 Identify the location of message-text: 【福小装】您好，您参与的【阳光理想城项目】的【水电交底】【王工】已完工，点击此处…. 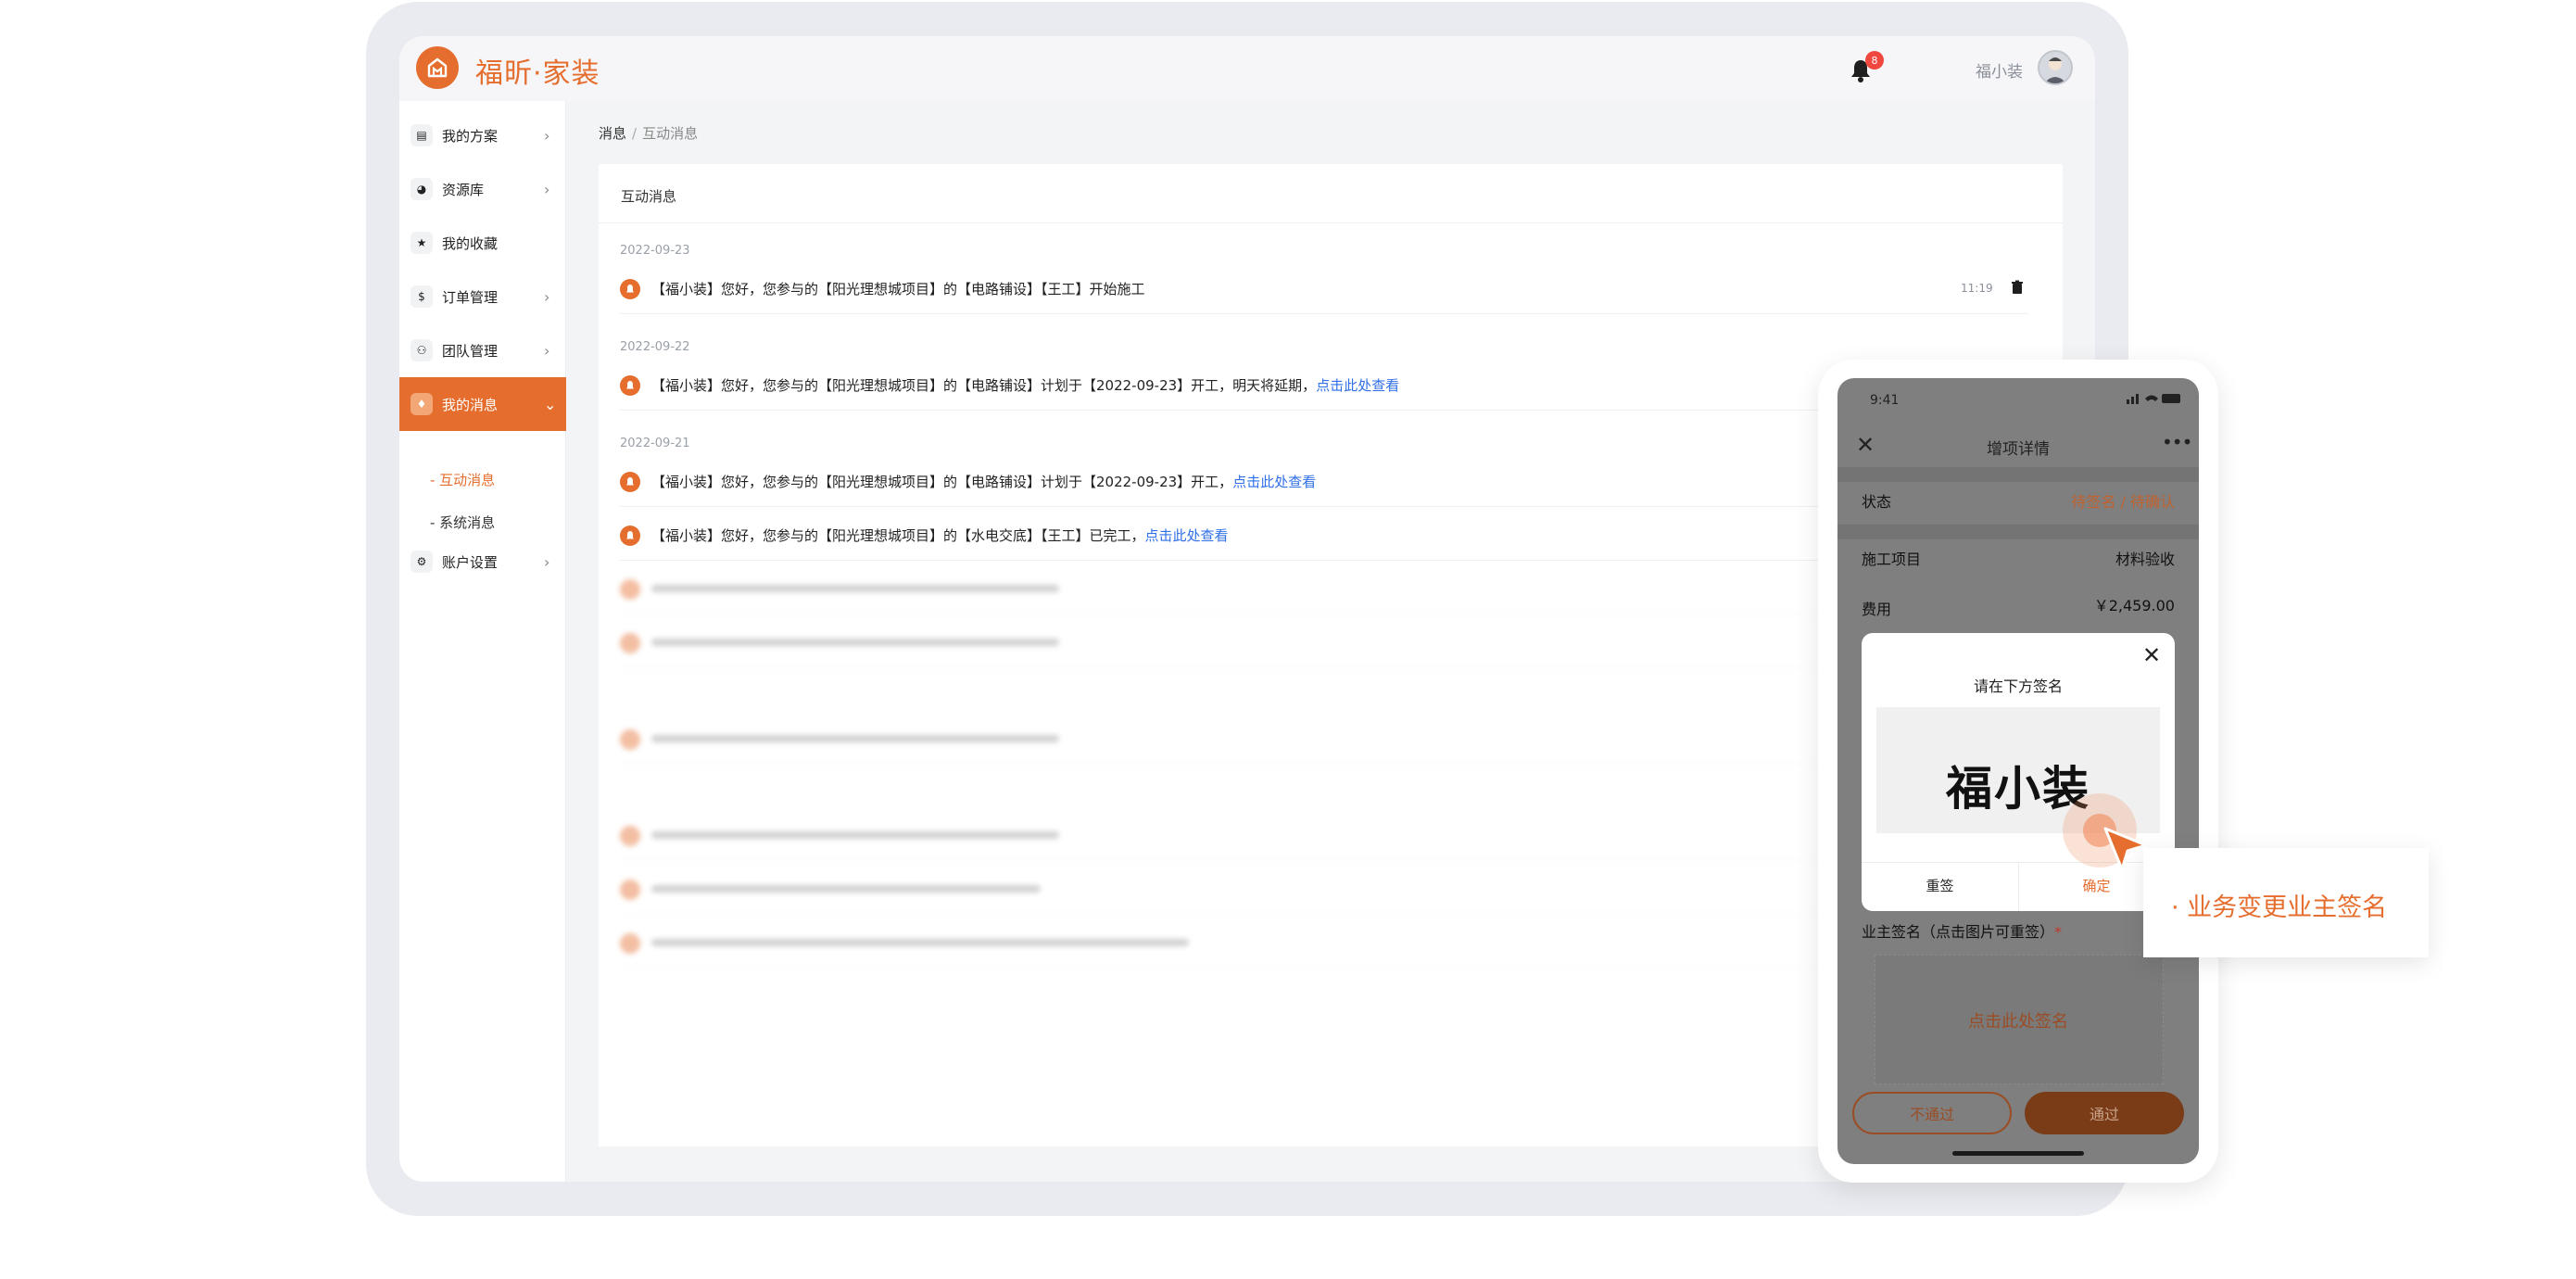
(940, 535).